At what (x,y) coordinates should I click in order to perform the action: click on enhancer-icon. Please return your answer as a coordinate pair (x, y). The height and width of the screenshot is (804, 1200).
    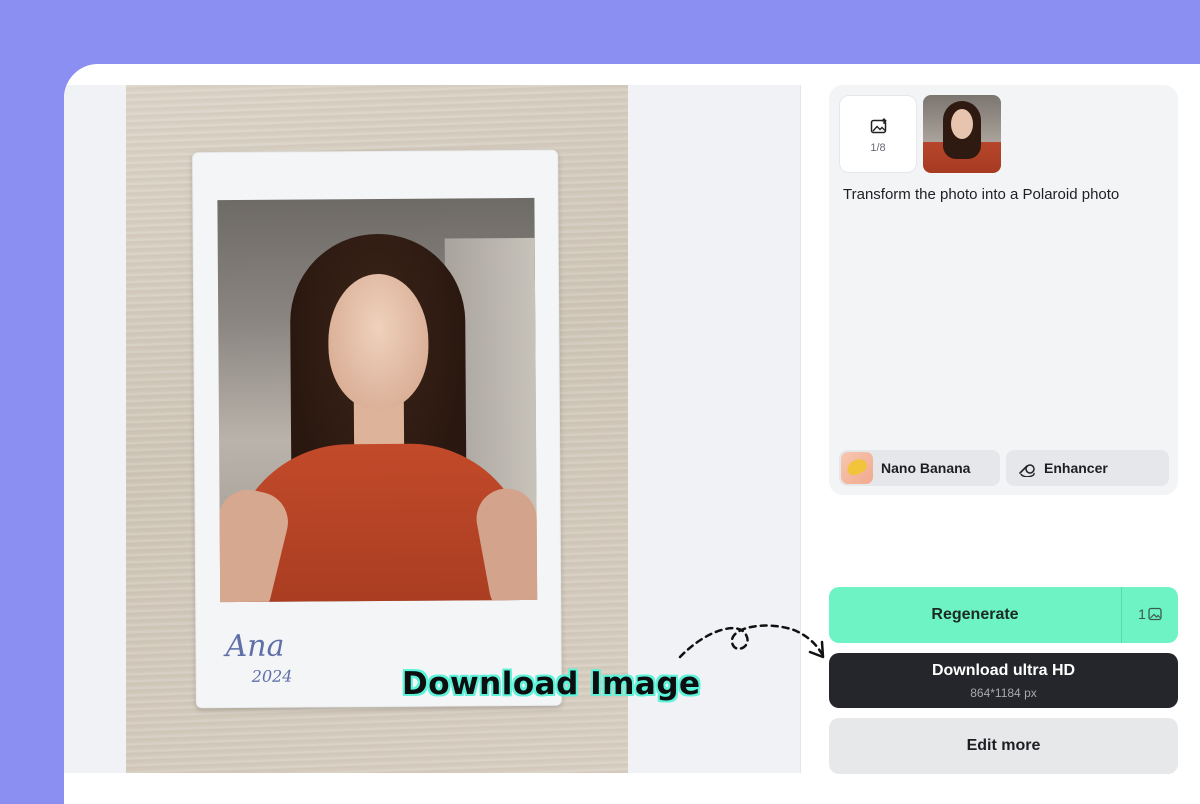
    Looking at the image, I should click on (1027, 470).